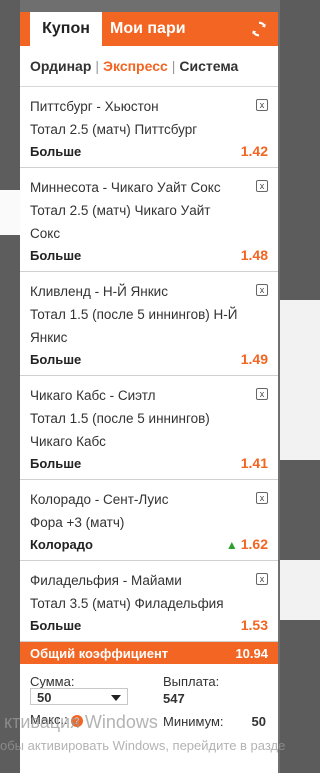 Image resolution: width=320 pixels, height=773 pixels. What do you see at coordinates (77, 522) in the screenshot?
I see `bet-market: Фора +3 (матч)` at bounding box center [77, 522].